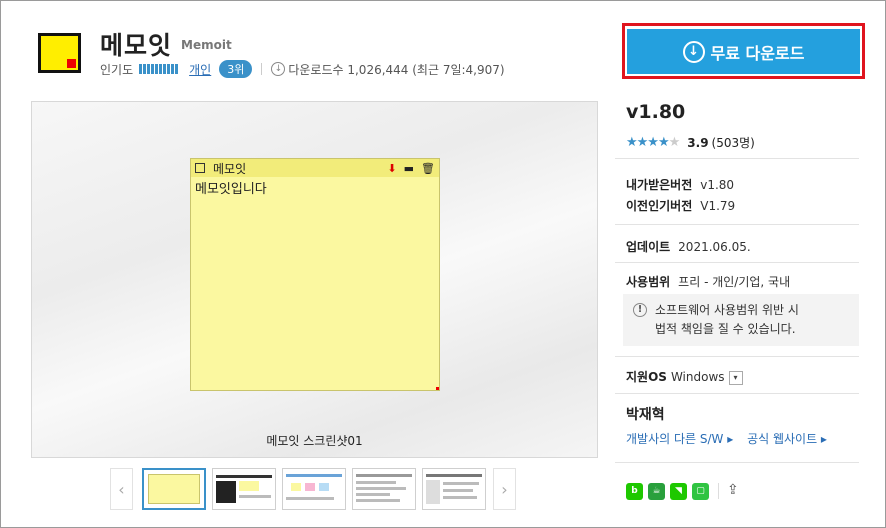 The image size is (886, 528). What do you see at coordinates (648, 247) in the screenshot?
I see `update-label: 업데이트` at bounding box center [648, 247].